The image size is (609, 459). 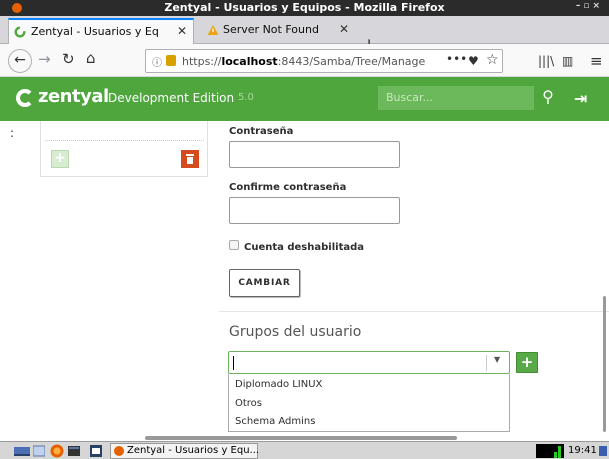 I want to click on clock: 19:41, so click(x=582, y=450).